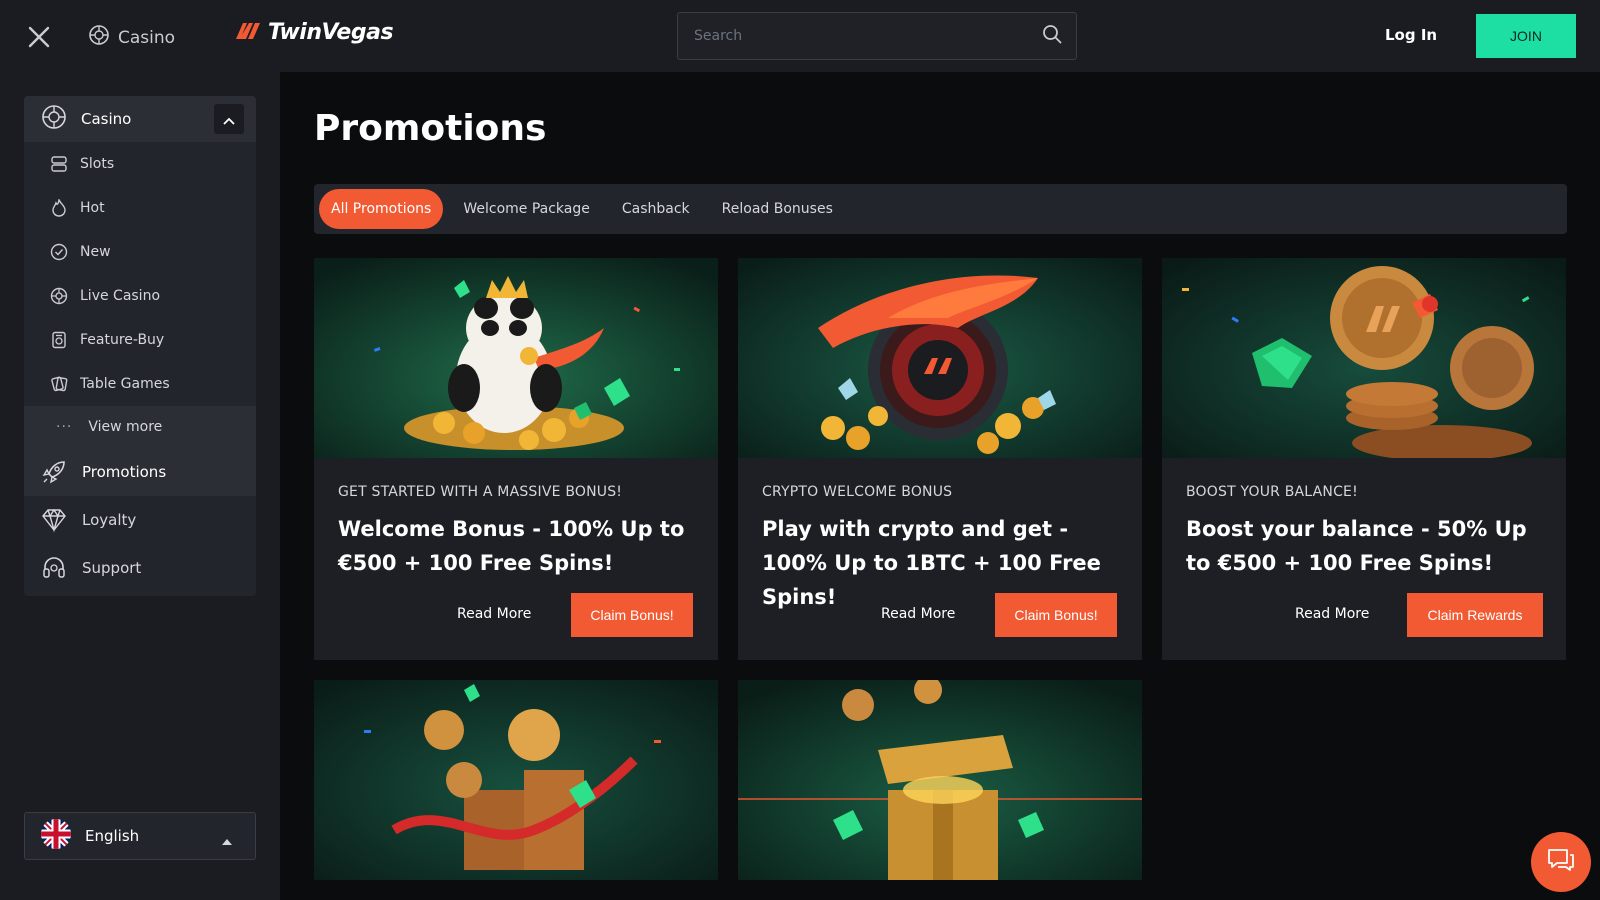 This screenshot has height=900, width=1600. I want to click on diamond-icon, so click(54, 520).